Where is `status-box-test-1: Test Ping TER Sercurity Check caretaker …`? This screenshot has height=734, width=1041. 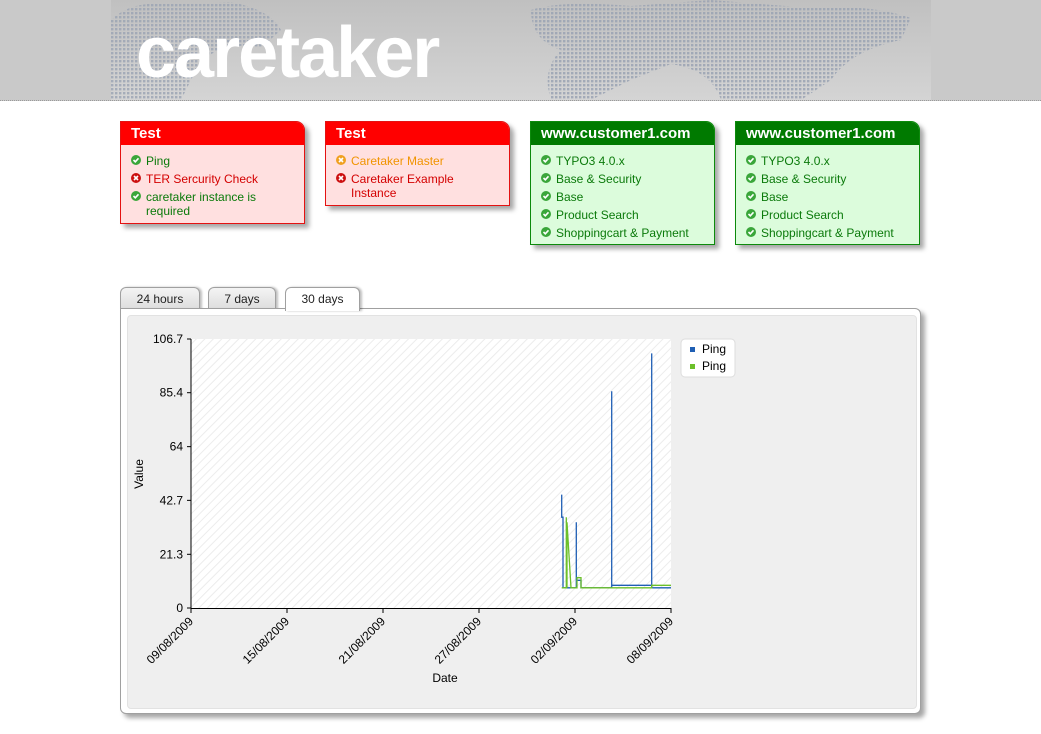
status-box-test-1: Test Ping TER Sercurity Check caretaker … is located at coordinates (212, 172).